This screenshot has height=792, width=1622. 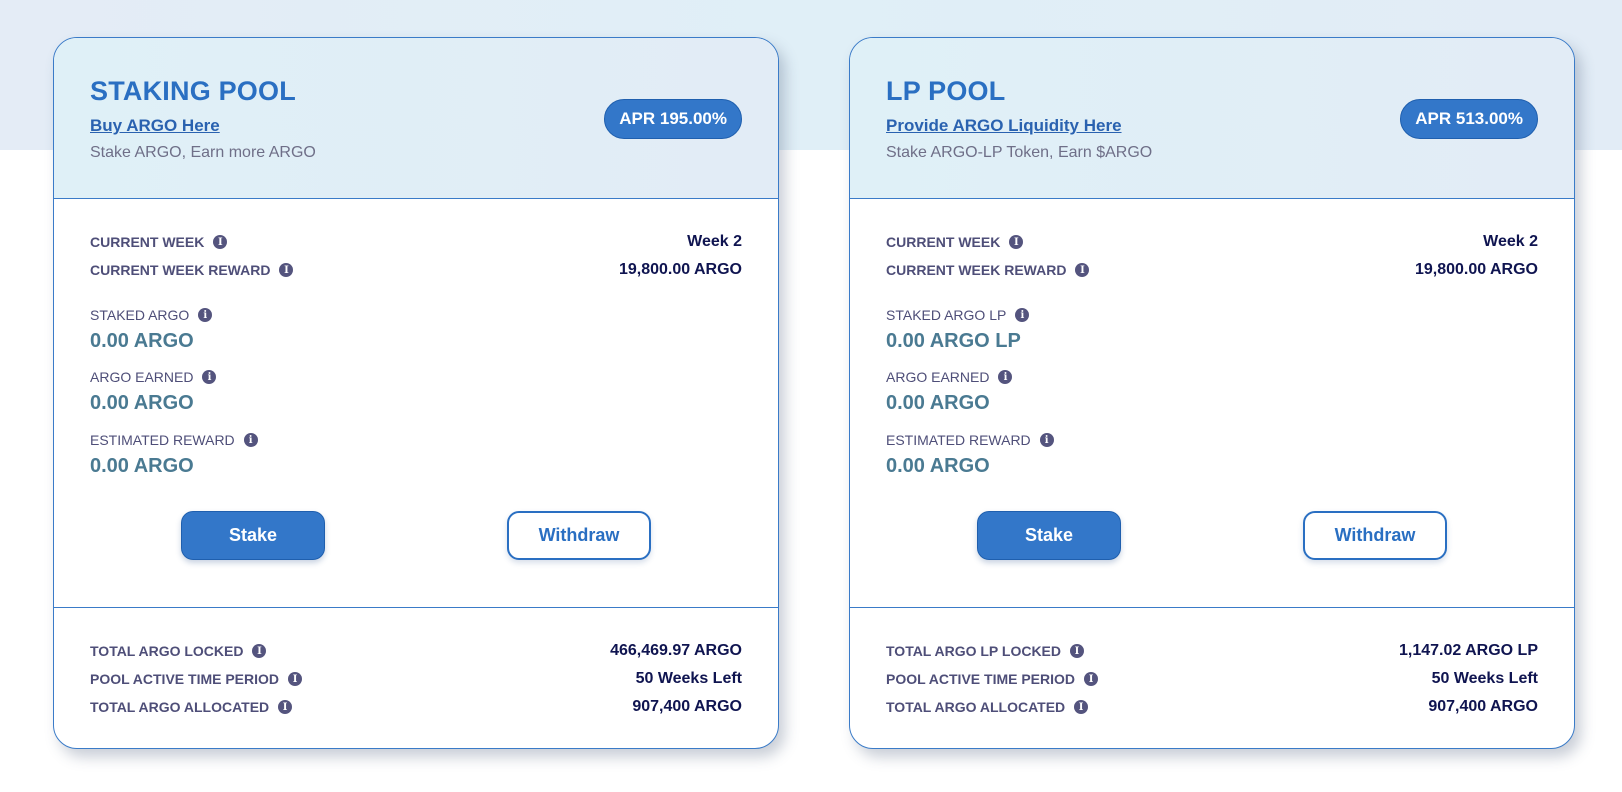 I want to click on pool-title: LP POOL, so click(x=946, y=91).